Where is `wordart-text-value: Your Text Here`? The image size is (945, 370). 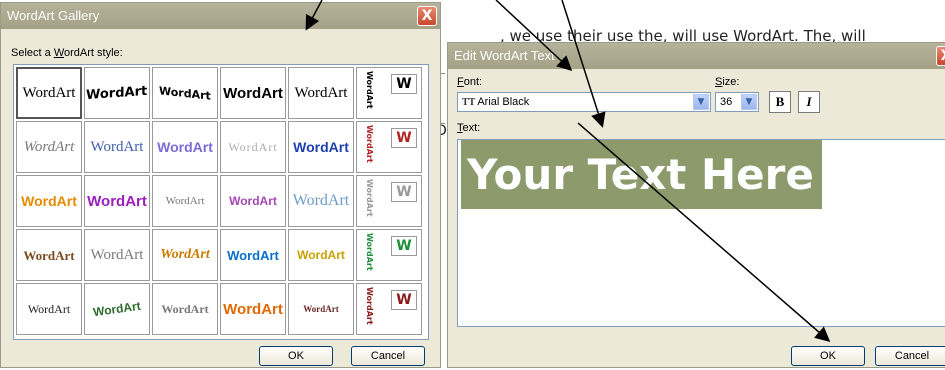
wordart-text-value: Your Text Here is located at coordinates (641, 174).